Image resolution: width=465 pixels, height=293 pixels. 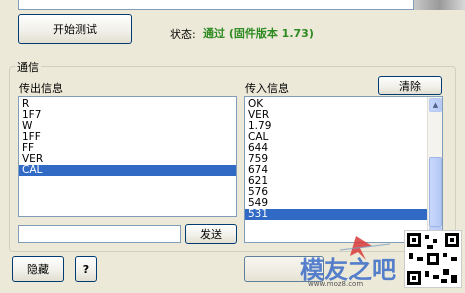 I want to click on incoming-list-item: OK, so click(x=336, y=104).